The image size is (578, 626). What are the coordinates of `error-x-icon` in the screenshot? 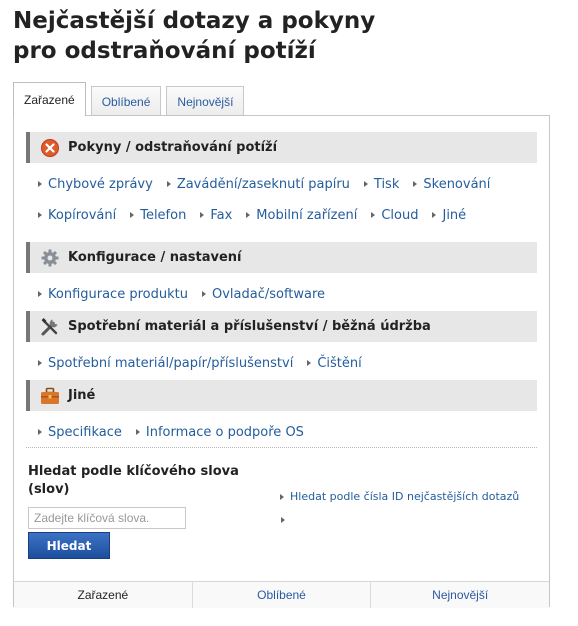 It's located at (50, 148).